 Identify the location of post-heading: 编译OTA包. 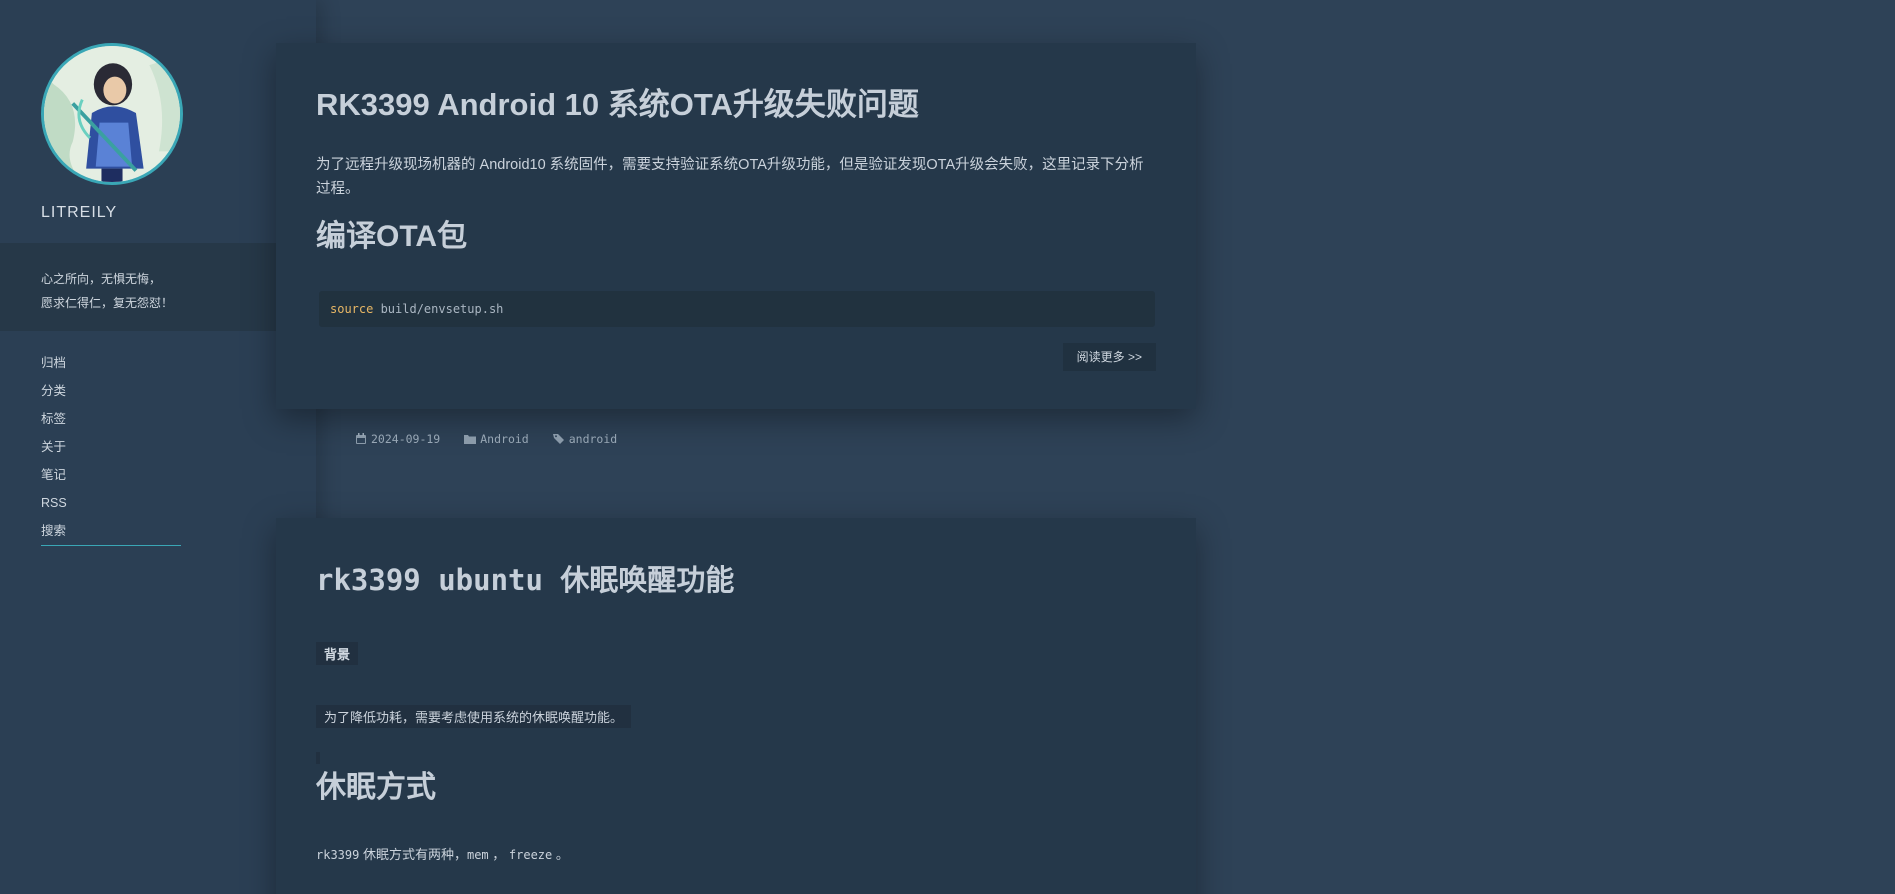
(392, 236).